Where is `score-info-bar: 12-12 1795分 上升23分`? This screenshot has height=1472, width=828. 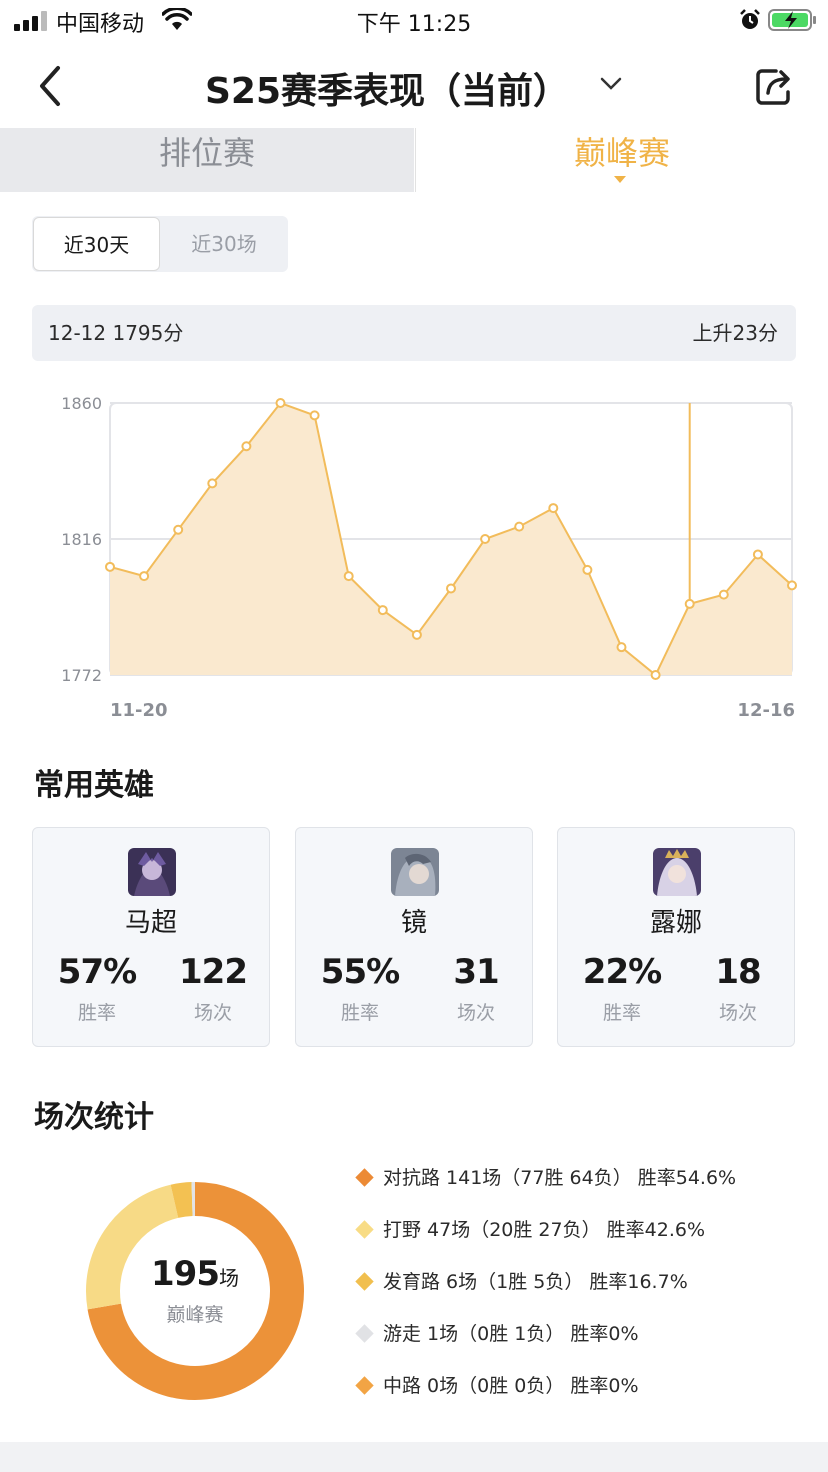 score-info-bar: 12-12 1795分 上升23分 is located at coordinates (414, 333).